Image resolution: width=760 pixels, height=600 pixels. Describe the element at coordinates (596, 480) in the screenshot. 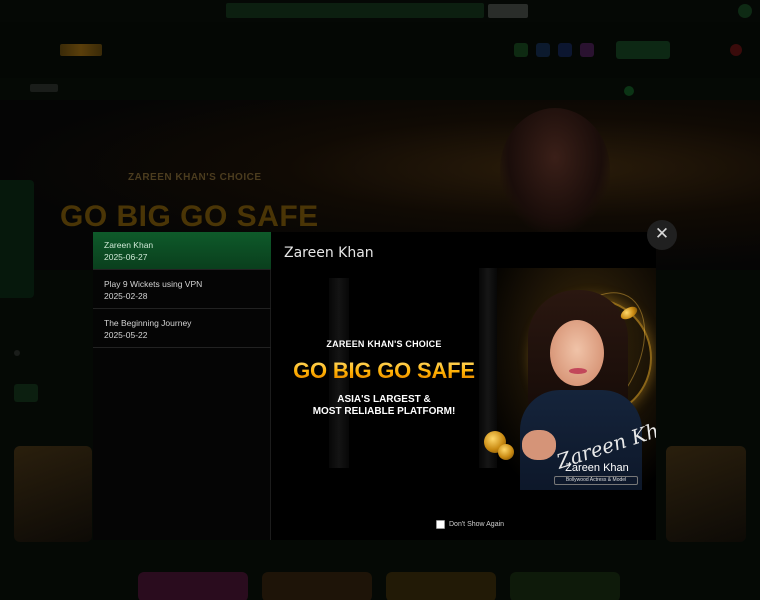

I see `promo-role: Bollywood Actress & Model` at that location.